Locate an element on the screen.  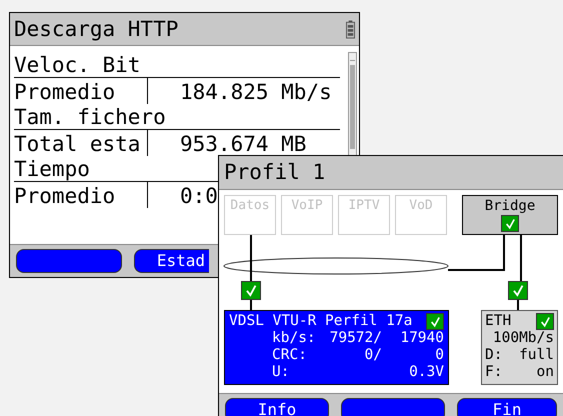
row-value: 953.674 MB is located at coordinates (243, 144).